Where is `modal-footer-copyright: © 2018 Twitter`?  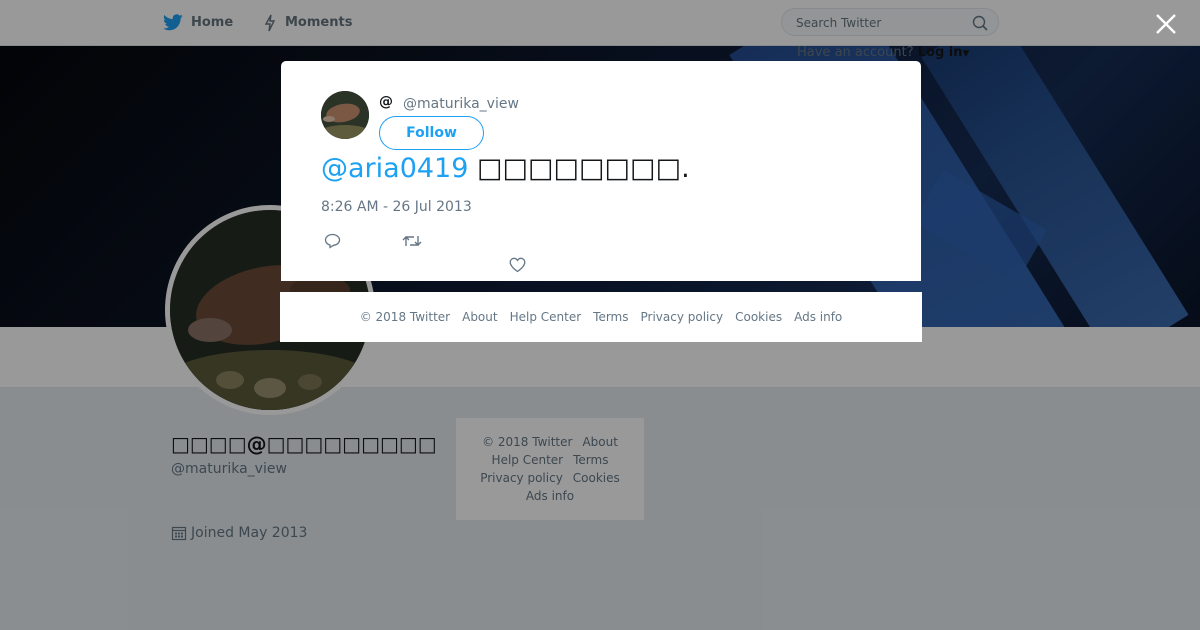
modal-footer-copyright: © 2018 Twitter is located at coordinates (405, 317).